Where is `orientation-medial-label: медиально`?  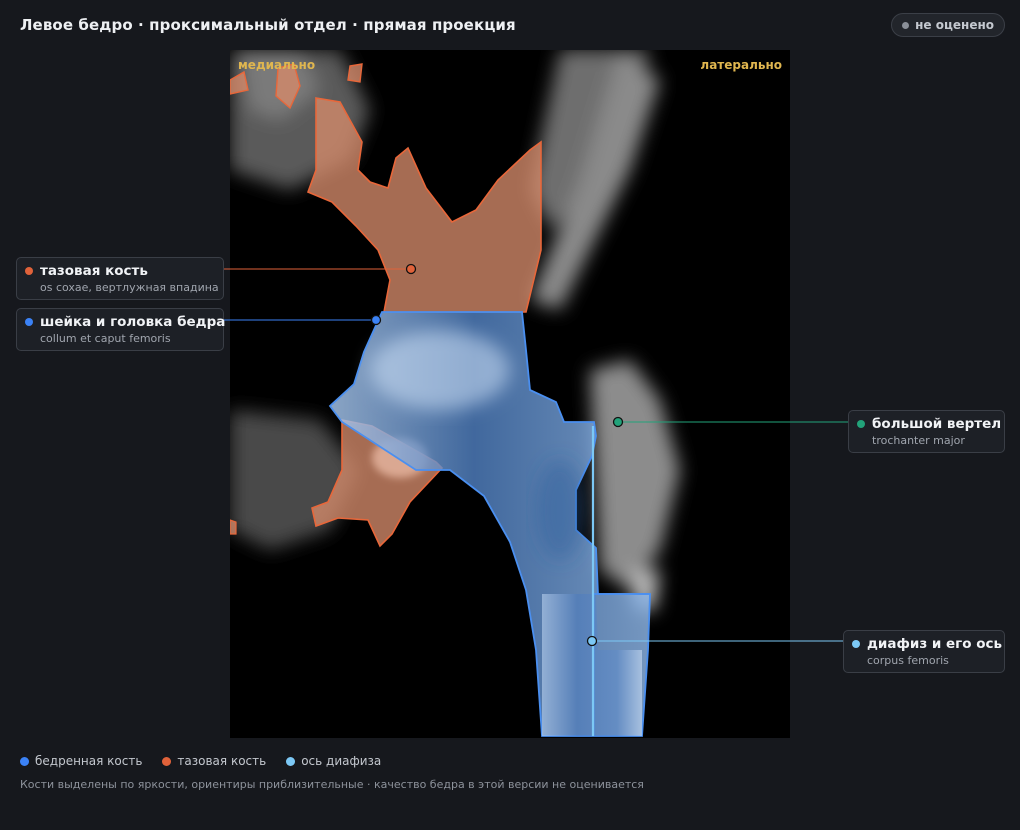 orientation-medial-label: медиально is located at coordinates (277, 65).